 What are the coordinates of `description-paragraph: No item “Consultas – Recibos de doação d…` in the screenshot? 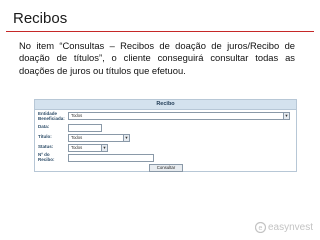 It's located at (157, 58).